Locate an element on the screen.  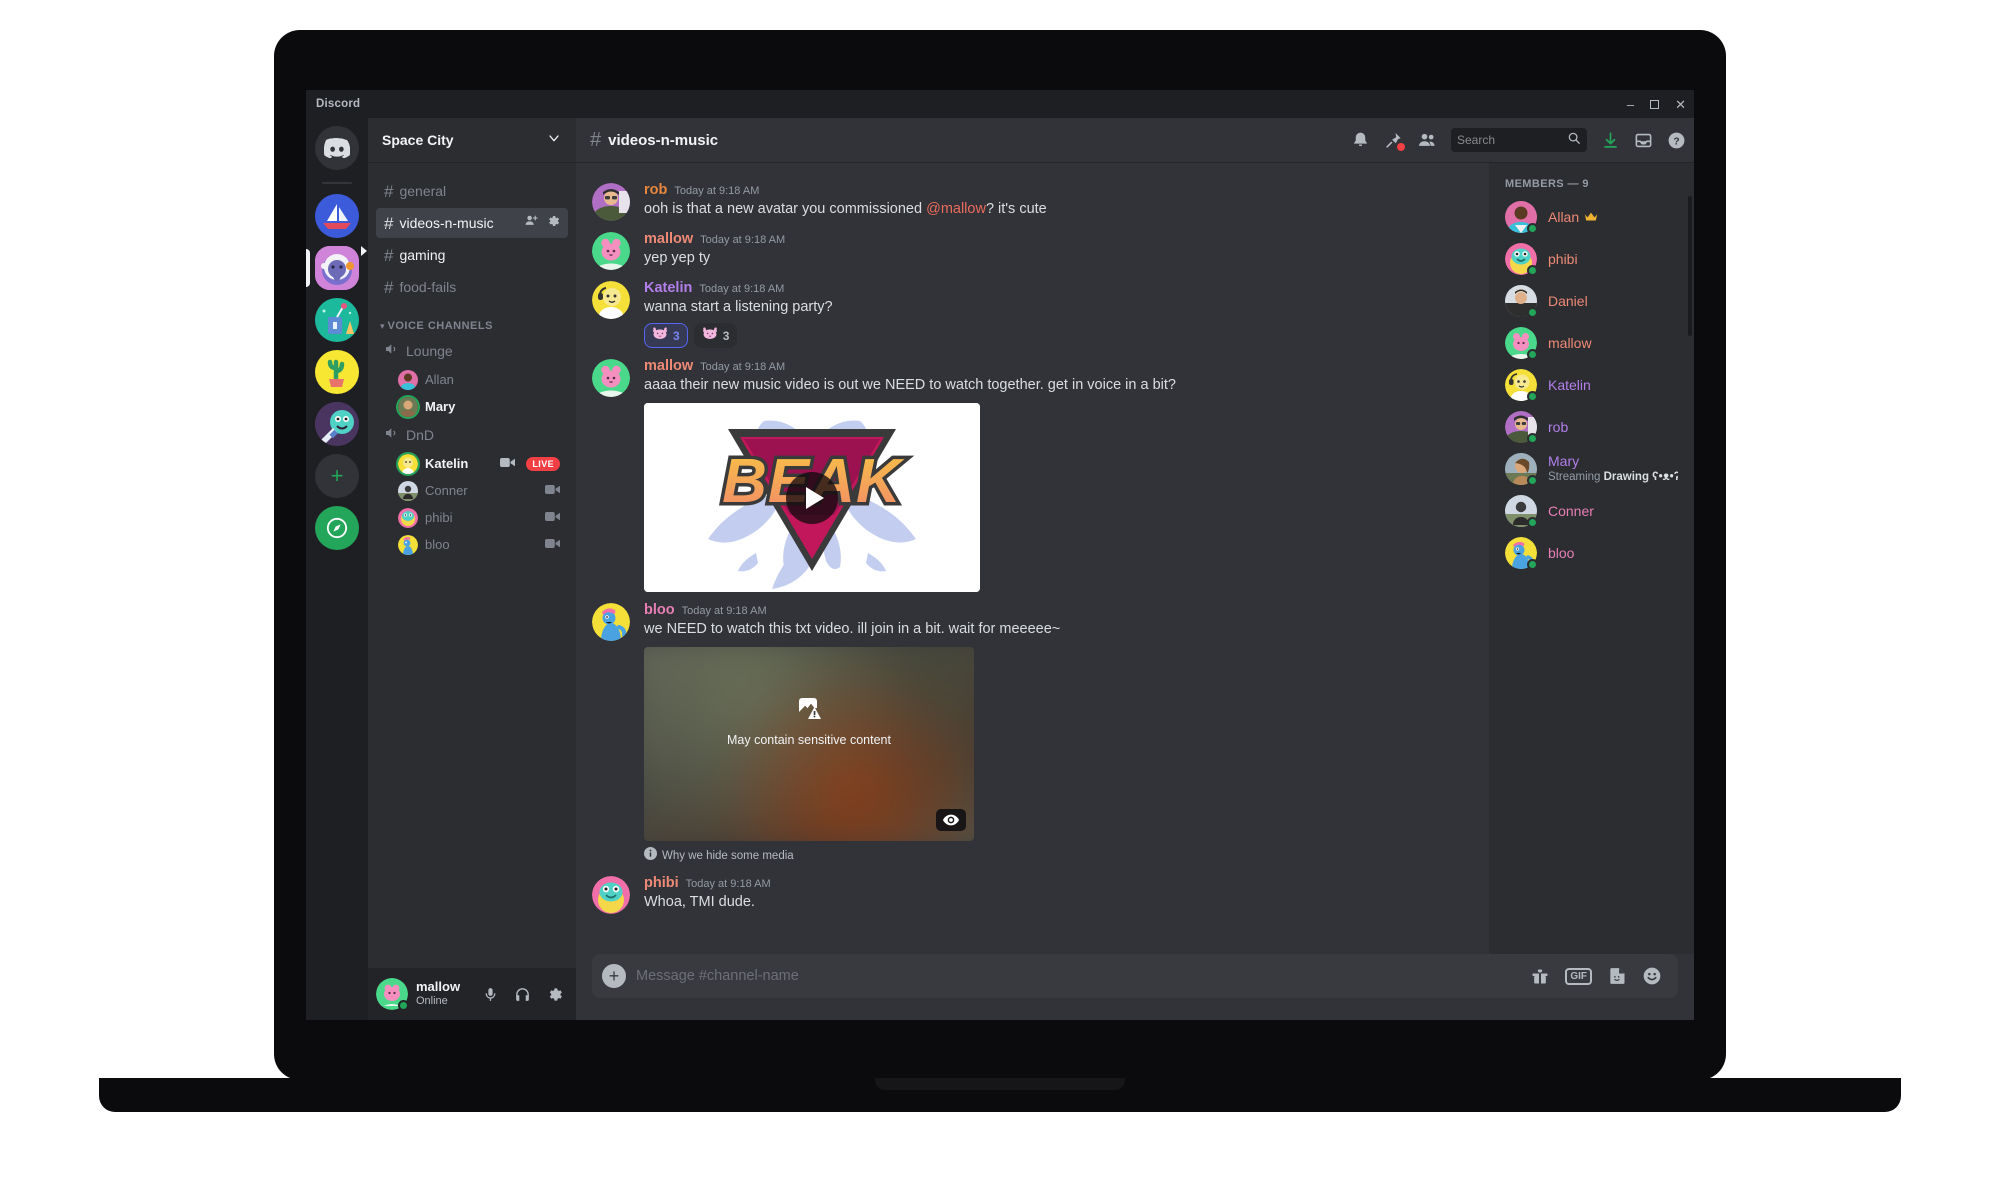
member-row: rob is located at coordinates (1591, 427).